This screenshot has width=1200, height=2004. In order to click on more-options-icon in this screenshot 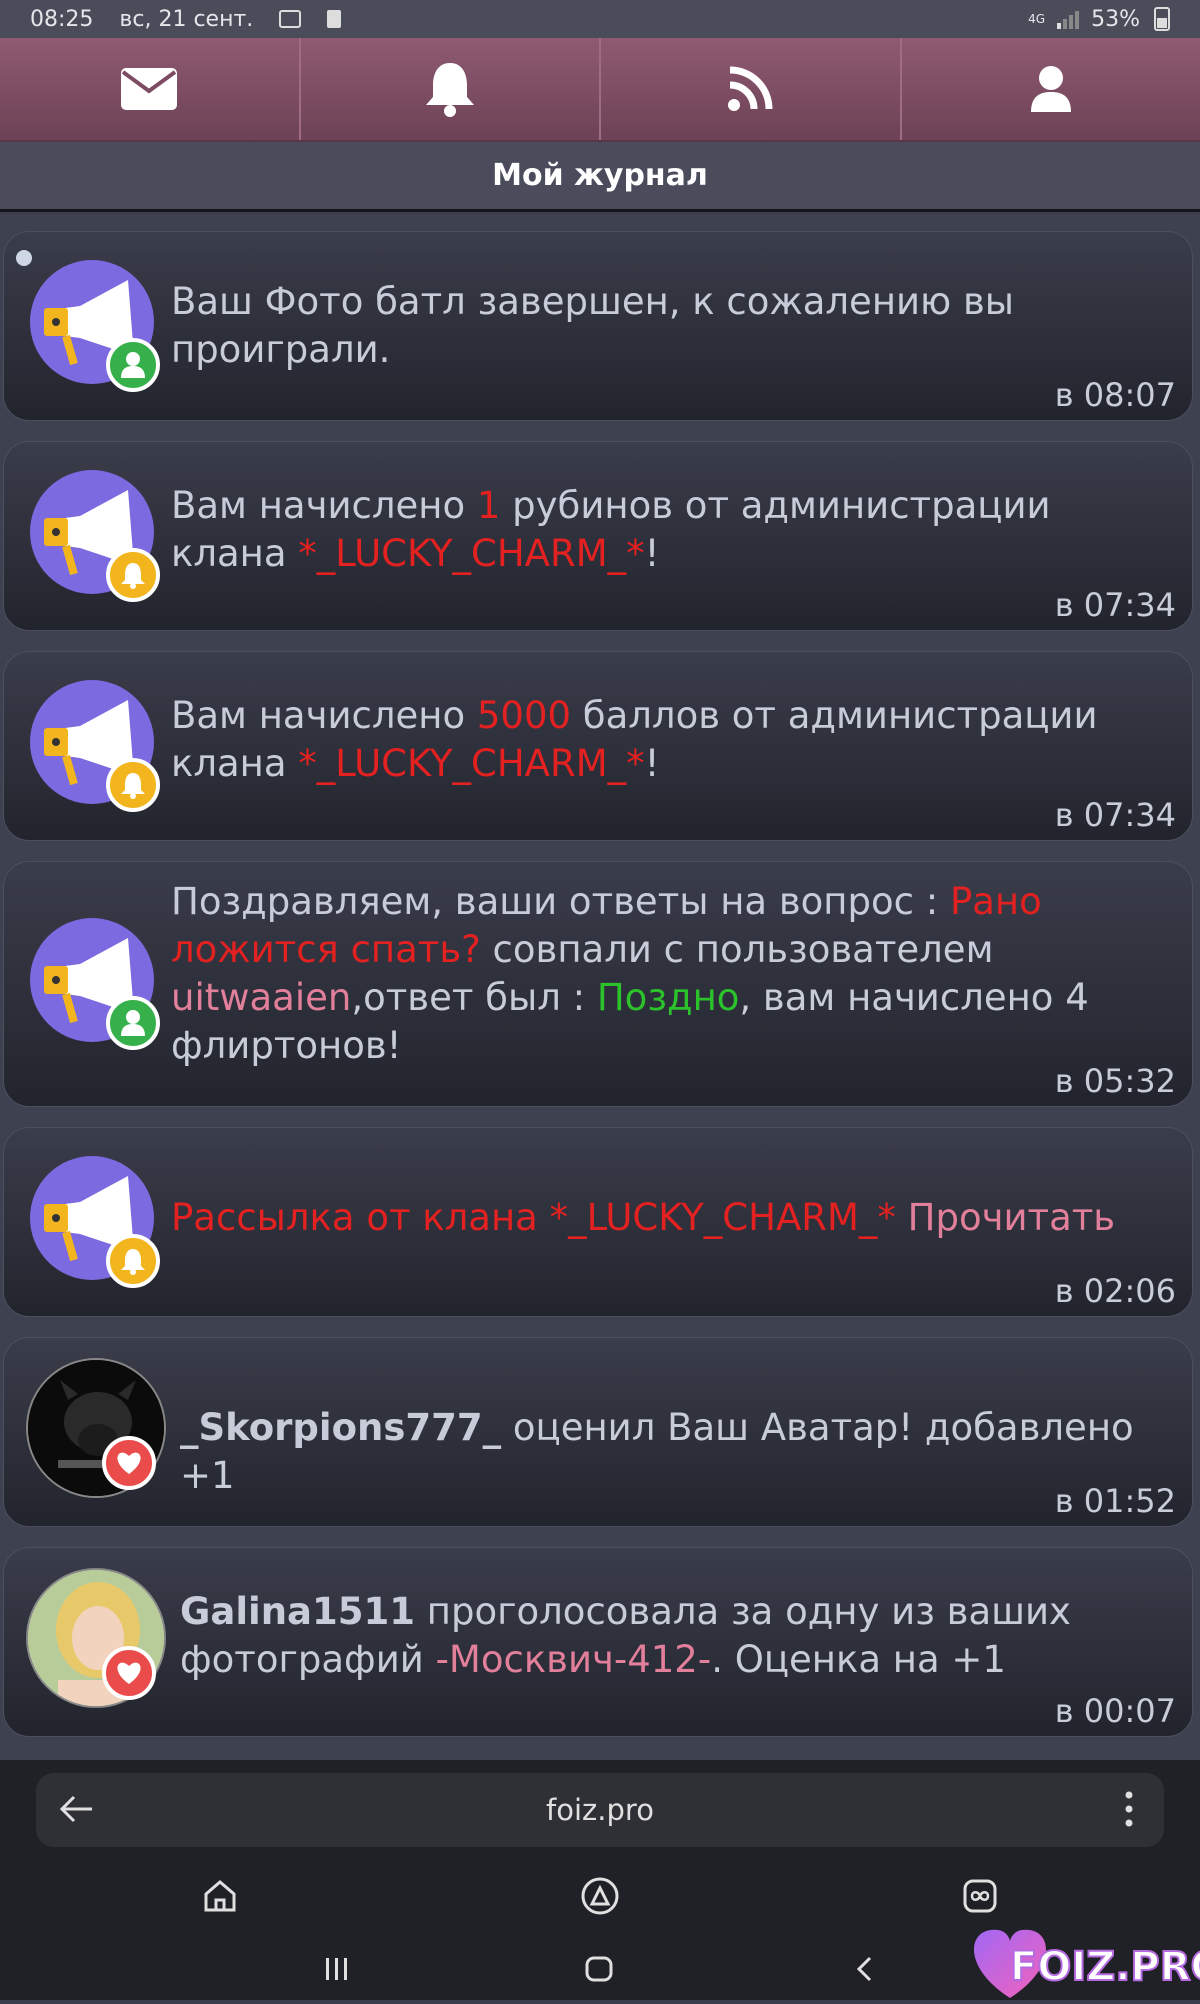, I will do `click(1129, 1809)`.